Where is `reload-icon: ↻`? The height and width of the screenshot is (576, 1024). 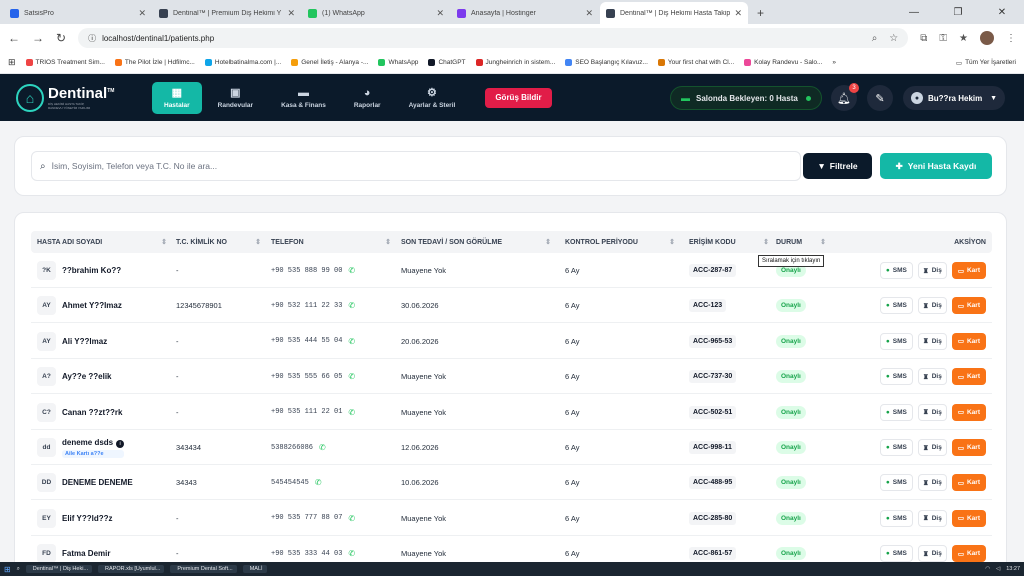
reload-icon: ↻ is located at coordinates (61, 38).